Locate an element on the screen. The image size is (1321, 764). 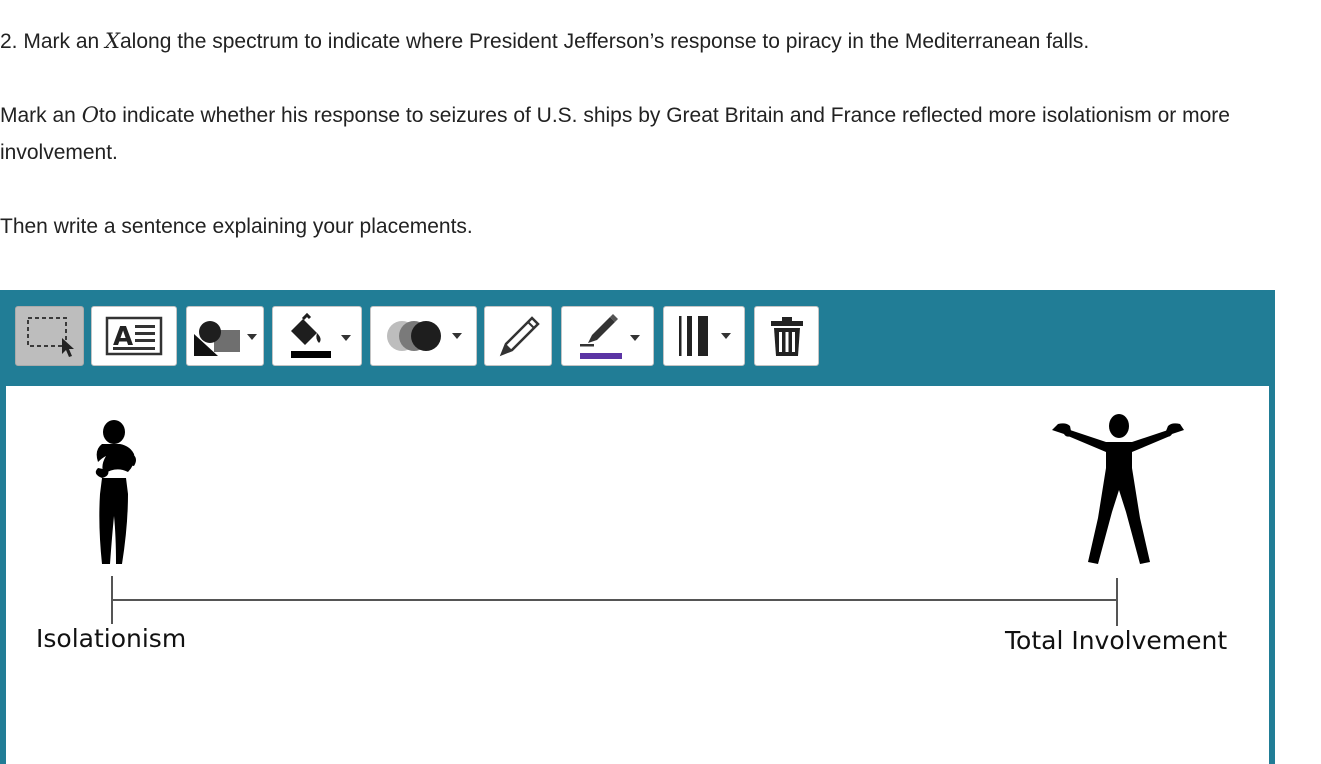
overlapping-circles-icon is located at coordinates (424, 336).